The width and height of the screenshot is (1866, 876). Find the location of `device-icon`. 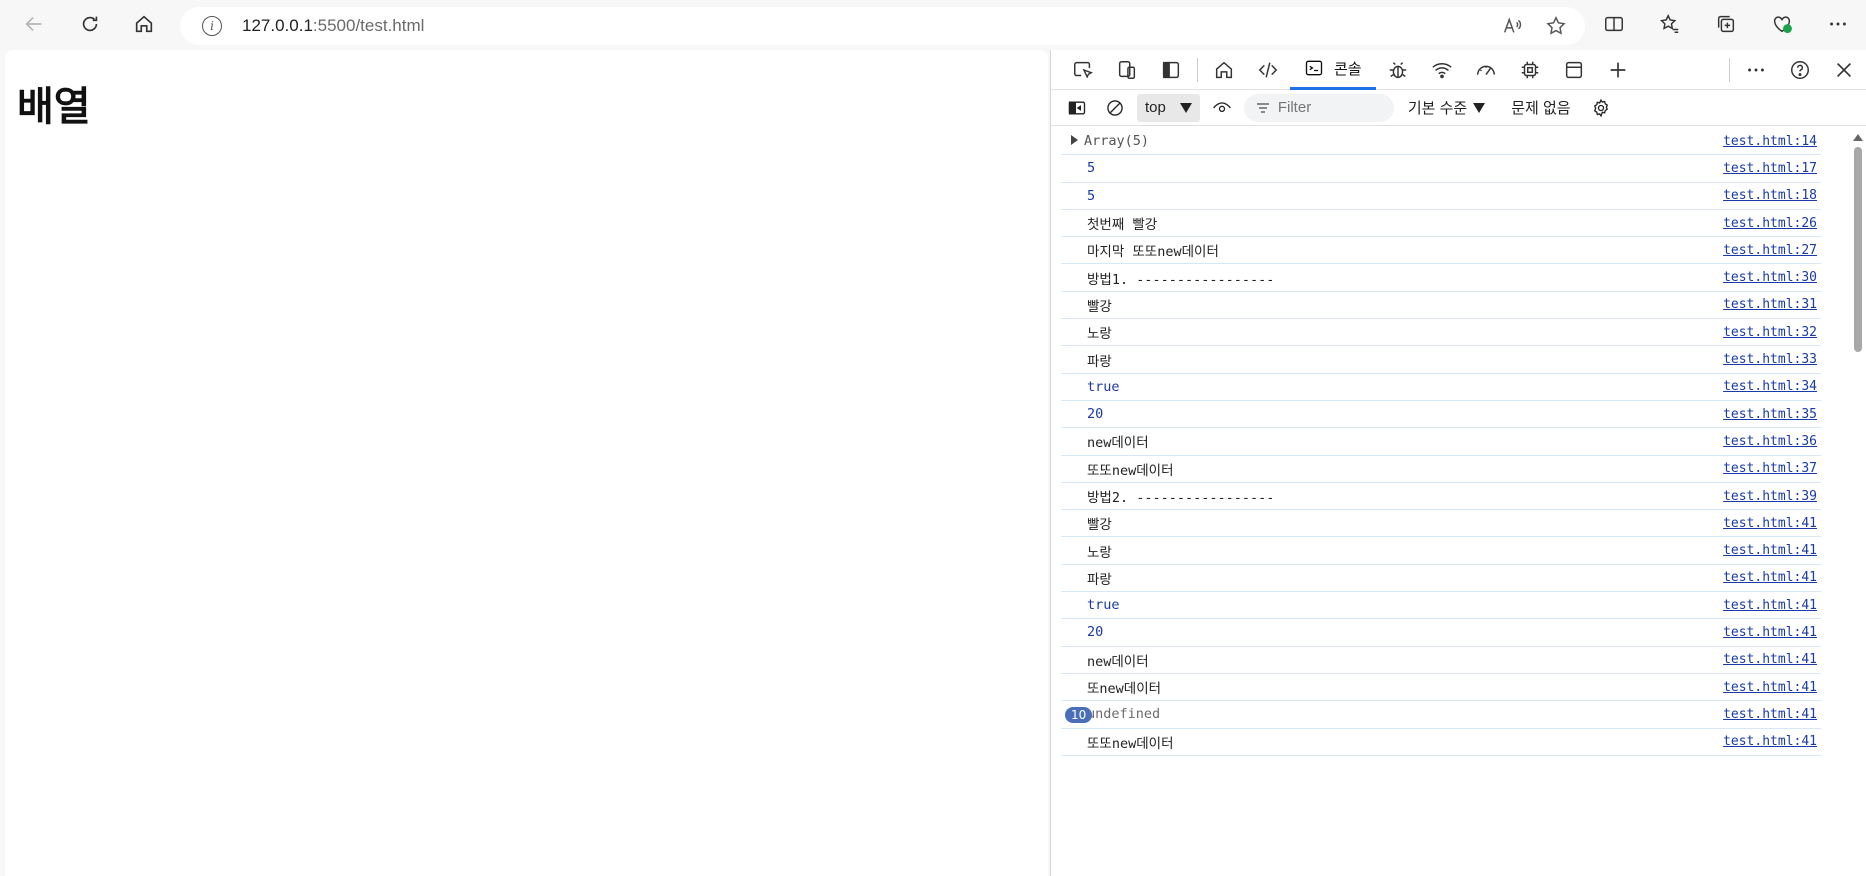

device-icon is located at coordinates (1127, 69).